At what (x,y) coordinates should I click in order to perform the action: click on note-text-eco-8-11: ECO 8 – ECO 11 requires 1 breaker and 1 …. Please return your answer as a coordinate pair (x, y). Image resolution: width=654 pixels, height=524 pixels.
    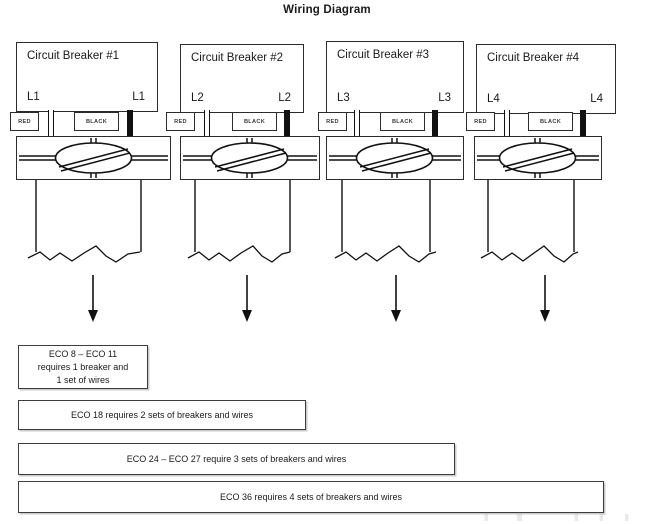
    Looking at the image, I should click on (83, 366).